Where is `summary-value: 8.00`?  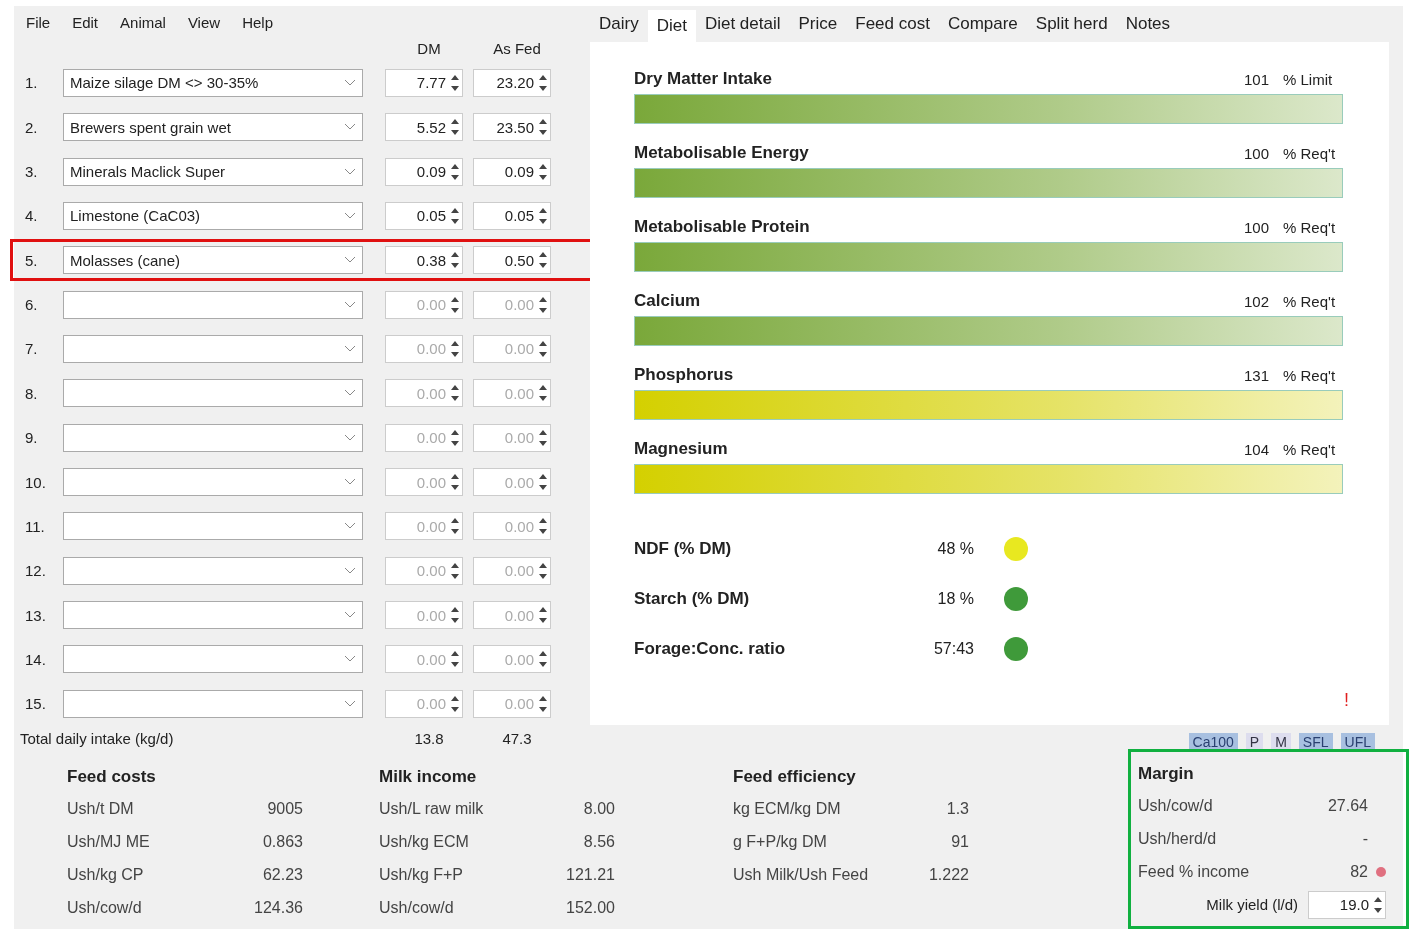 summary-value: 8.00 is located at coordinates (598, 808).